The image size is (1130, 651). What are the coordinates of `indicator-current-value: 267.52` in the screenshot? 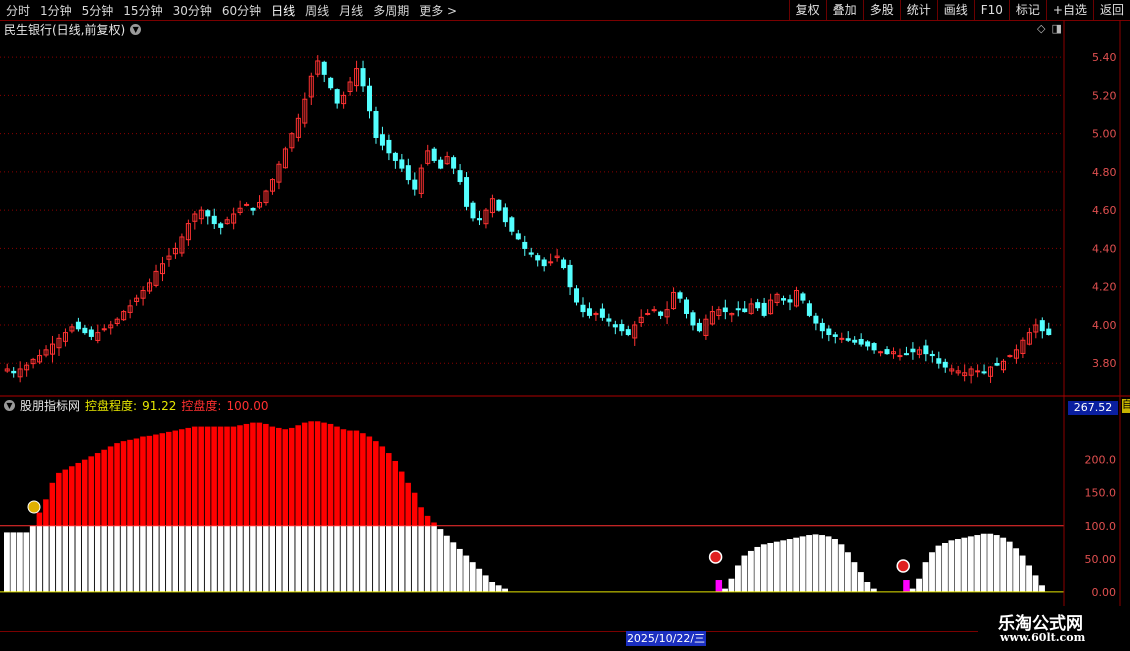 It's located at (1093, 408).